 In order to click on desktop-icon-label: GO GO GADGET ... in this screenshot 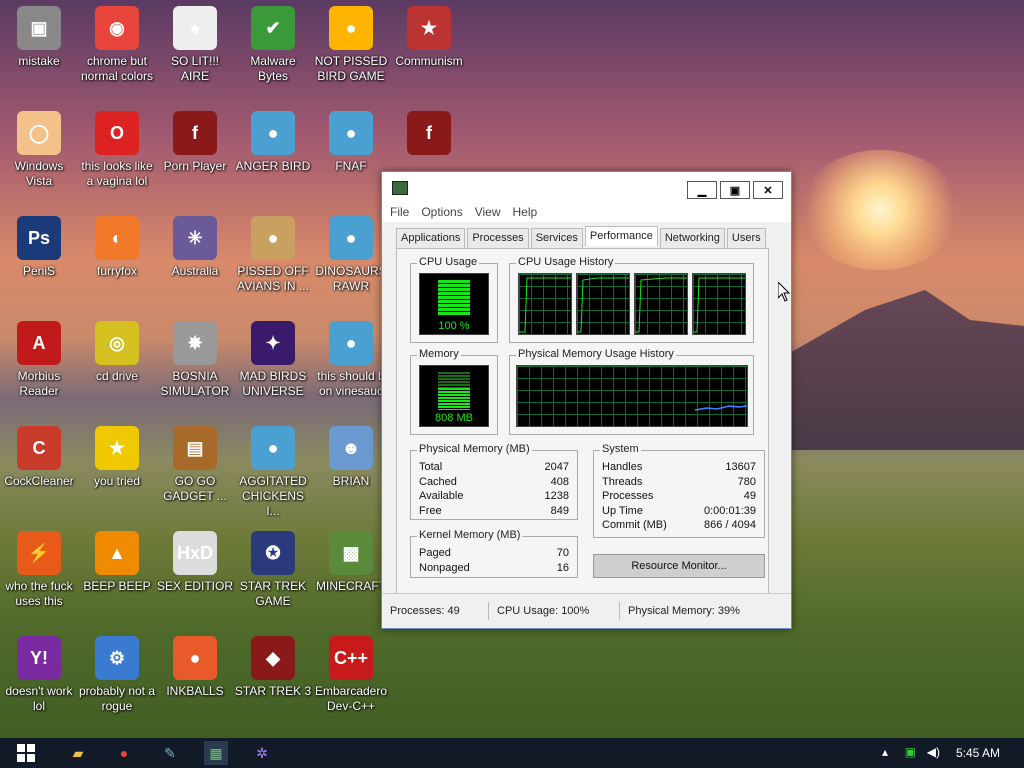, I will do `click(195, 488)`.